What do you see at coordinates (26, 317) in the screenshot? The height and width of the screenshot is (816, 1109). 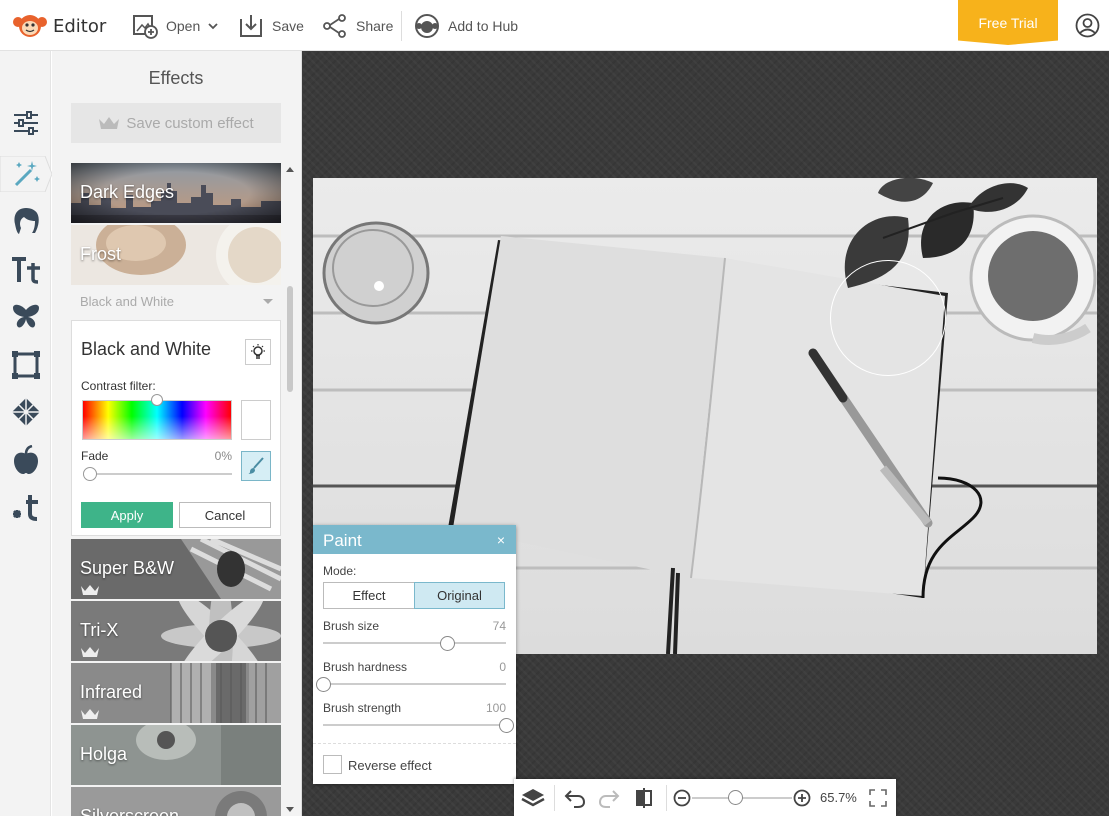 I see `rail-graphics` at bounding box center [26, 317].